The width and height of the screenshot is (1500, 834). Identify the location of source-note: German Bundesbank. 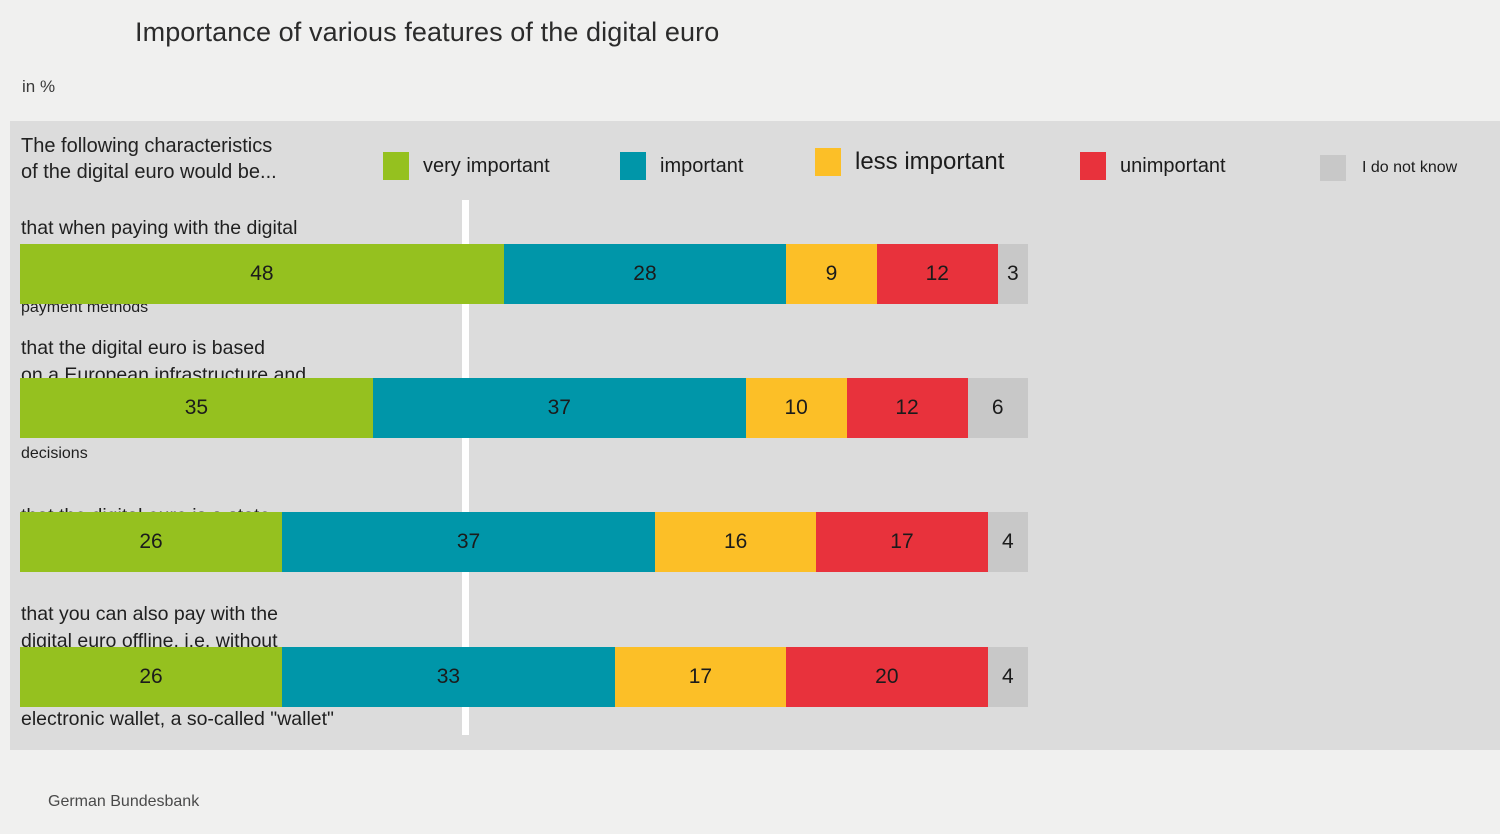
(124, 801).